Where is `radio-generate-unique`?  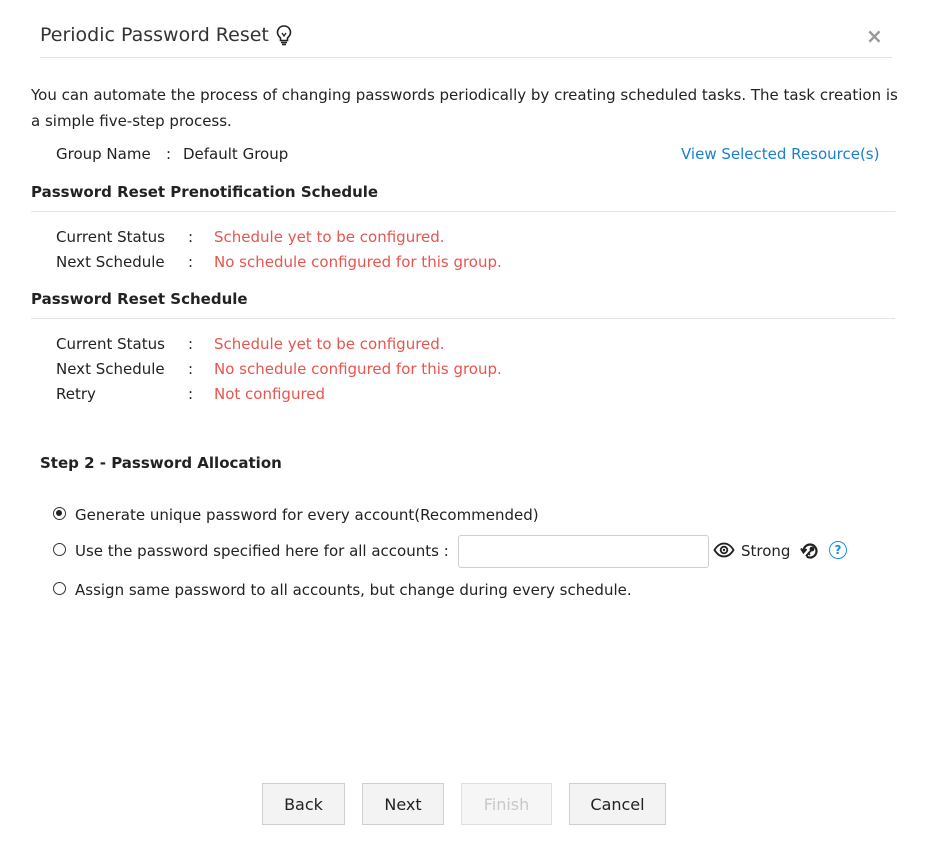
radio-generate-unique is located at coordinates (59, 513).